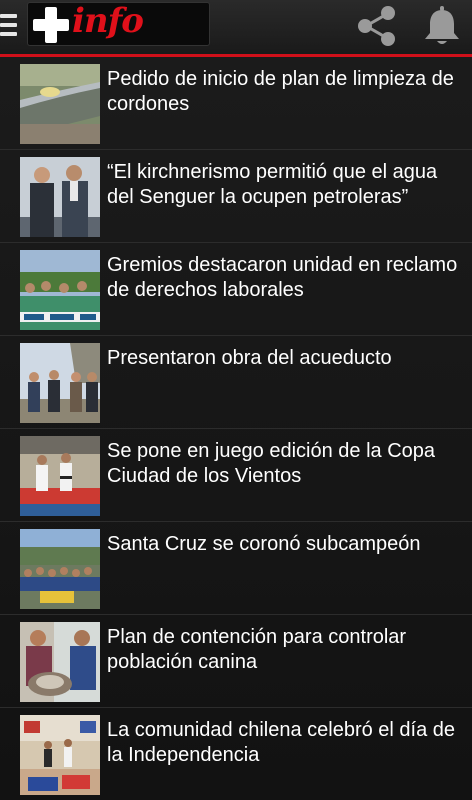 Image resolution: width=472 pixels, height=800 pixels. I want to click on news-item: Santa Cruz se coronó subcampeón, so click(236, 568).